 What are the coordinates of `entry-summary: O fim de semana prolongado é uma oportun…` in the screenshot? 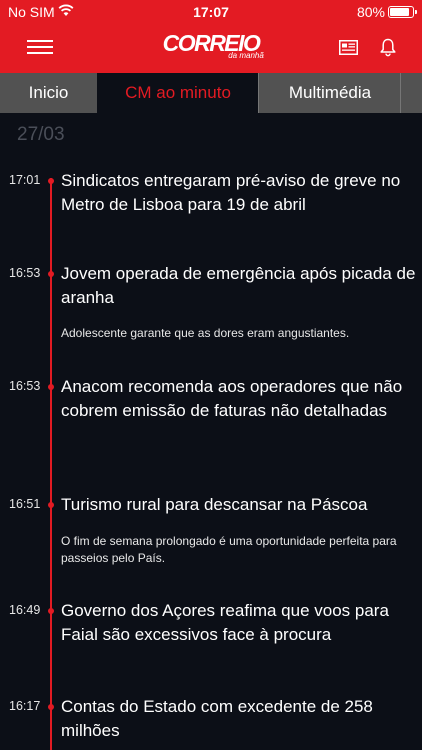 It's located at (229, 549).